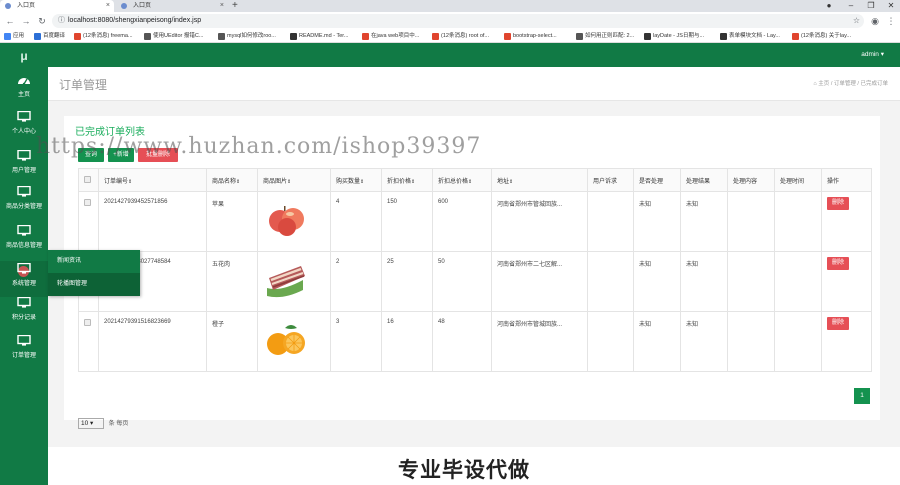  Describe the element at coordinates (24, 80) in the screenshot. I see `dashboard-icon` at that location.